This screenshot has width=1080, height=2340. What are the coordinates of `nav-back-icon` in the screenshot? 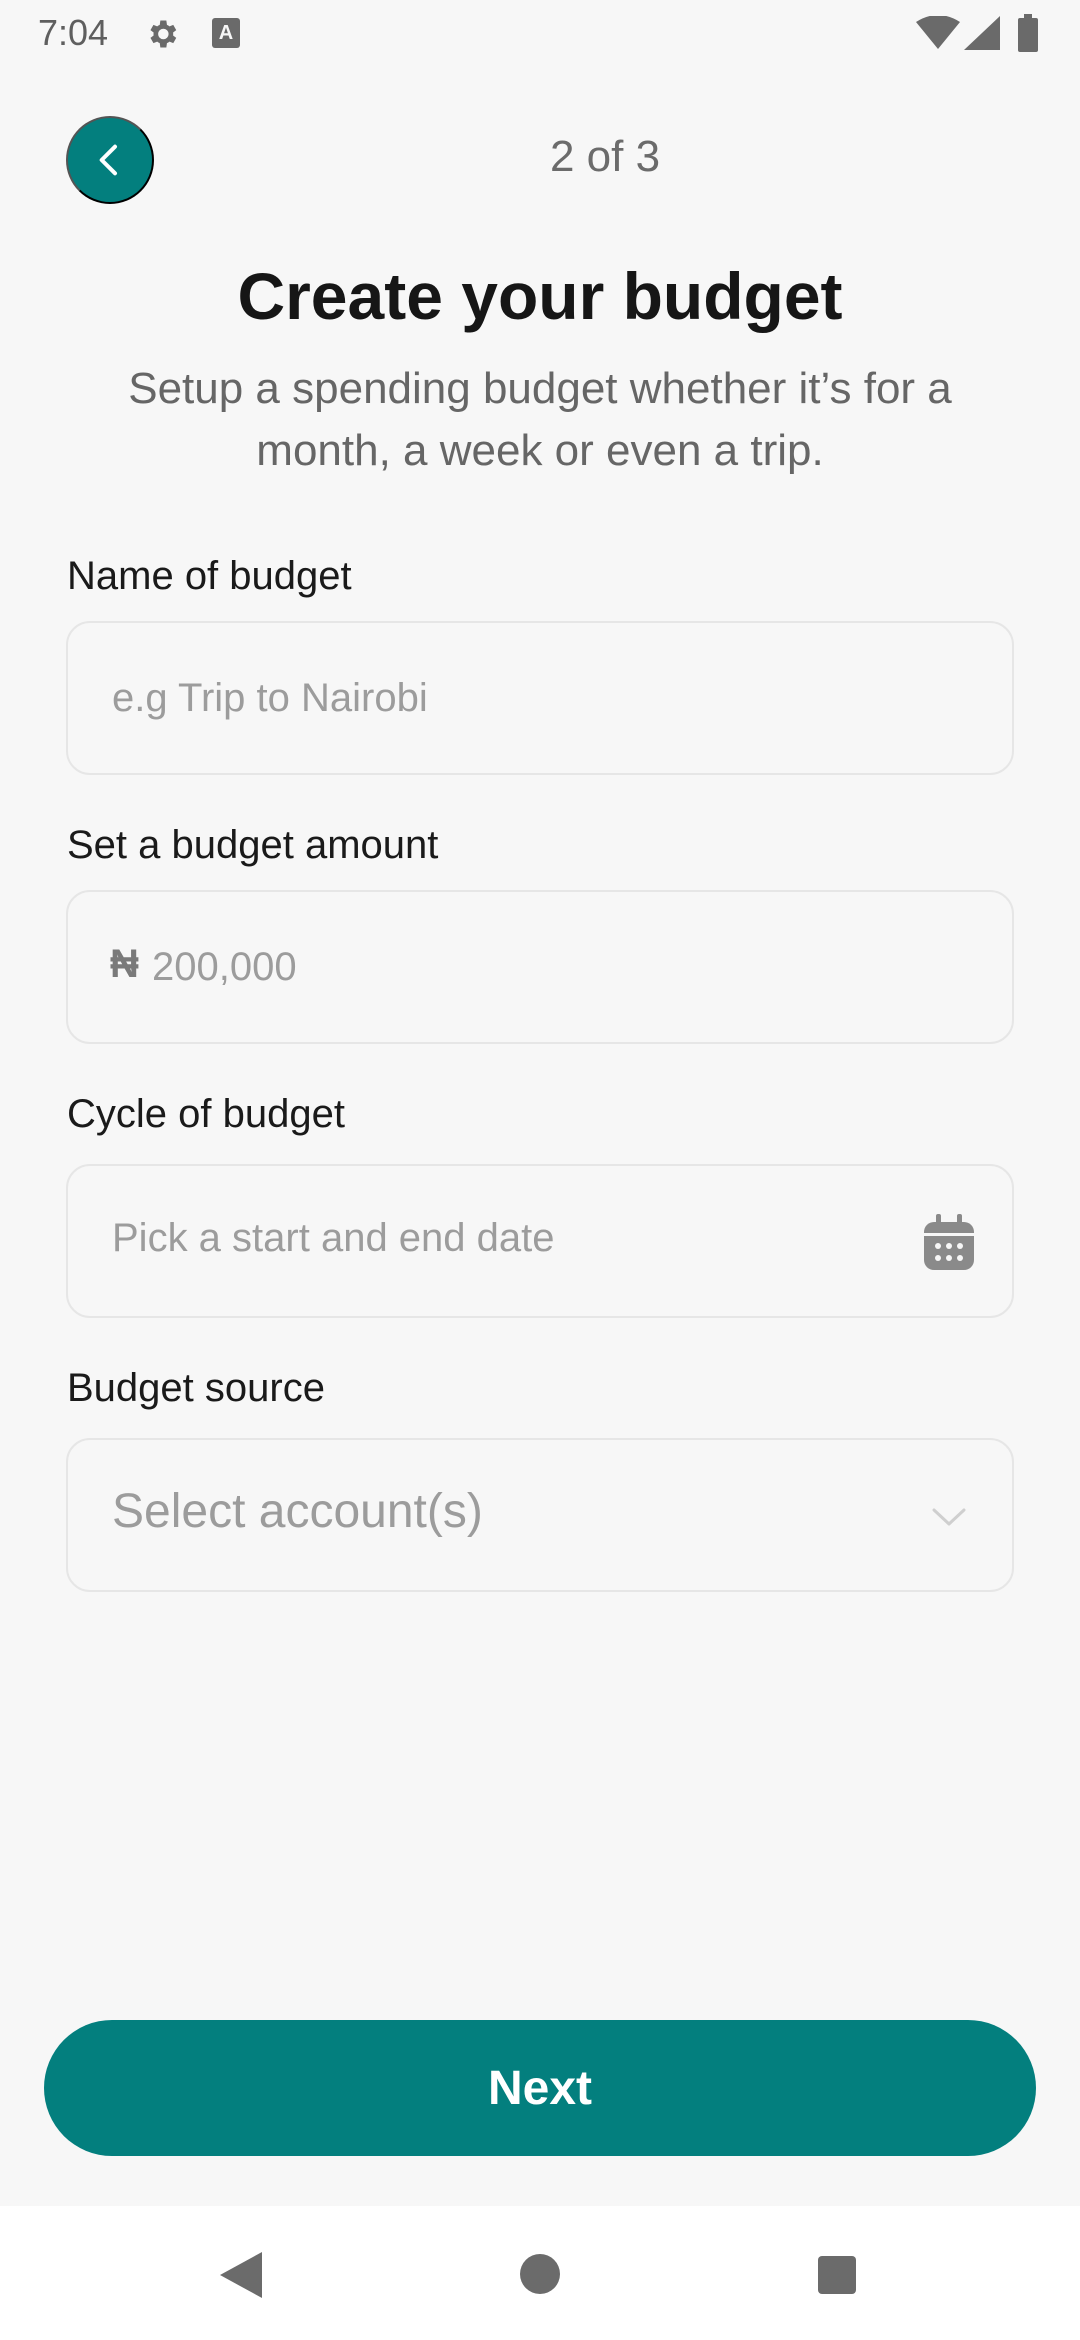 It's located at (241, 2275).